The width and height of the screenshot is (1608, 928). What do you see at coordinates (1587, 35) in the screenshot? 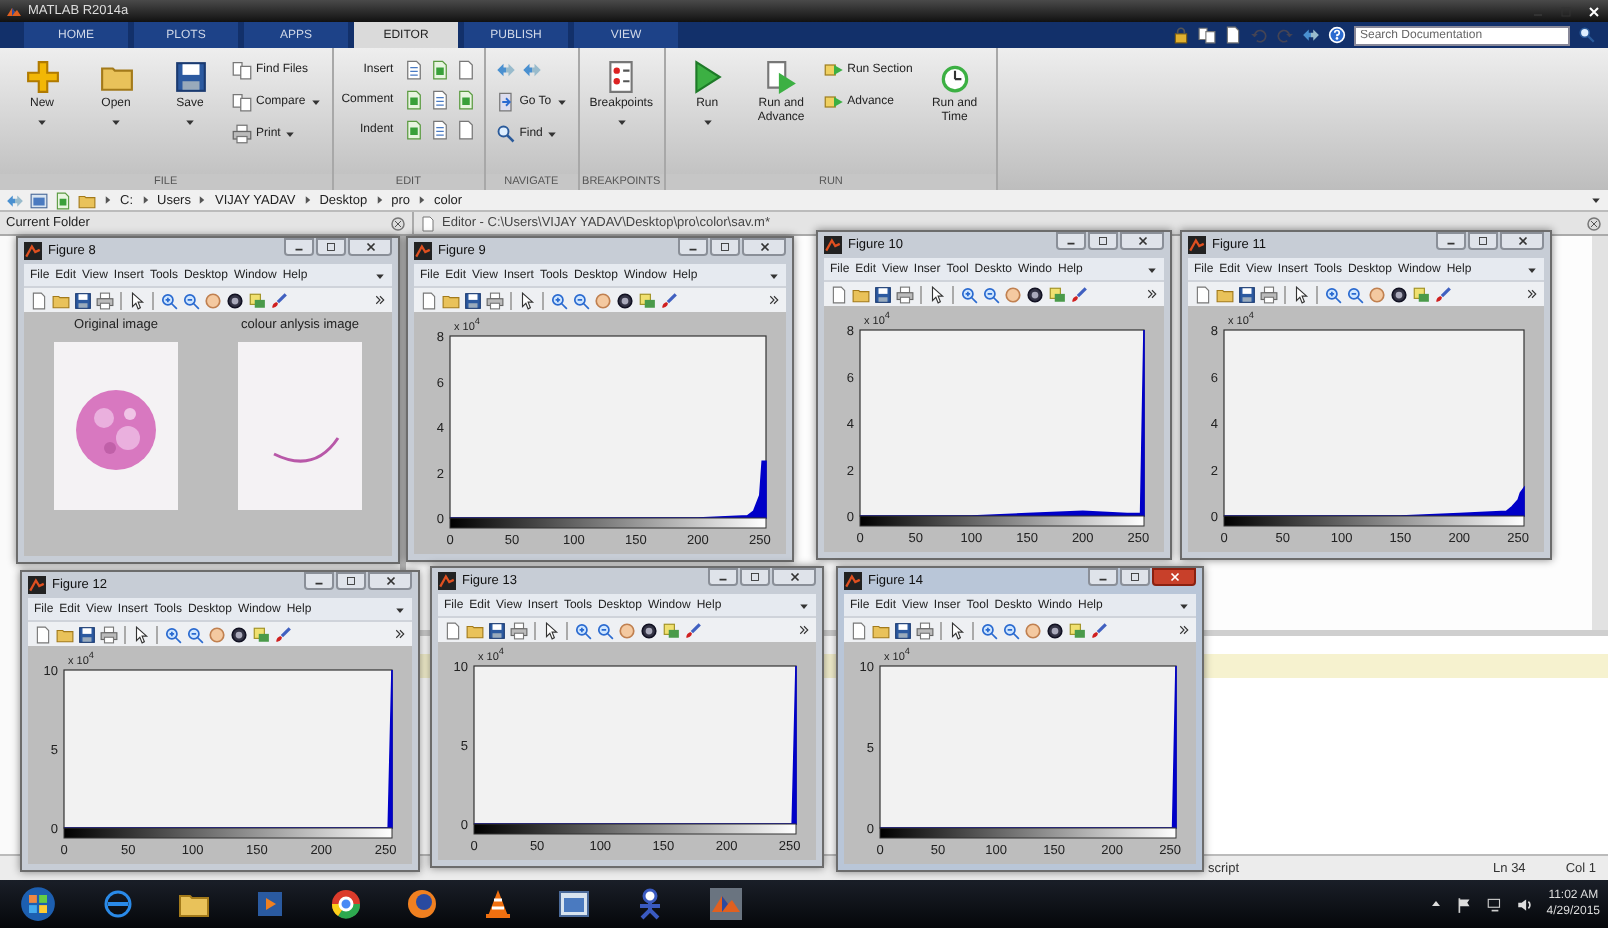
I see `search-icon` at bounding box center [1587, 35].